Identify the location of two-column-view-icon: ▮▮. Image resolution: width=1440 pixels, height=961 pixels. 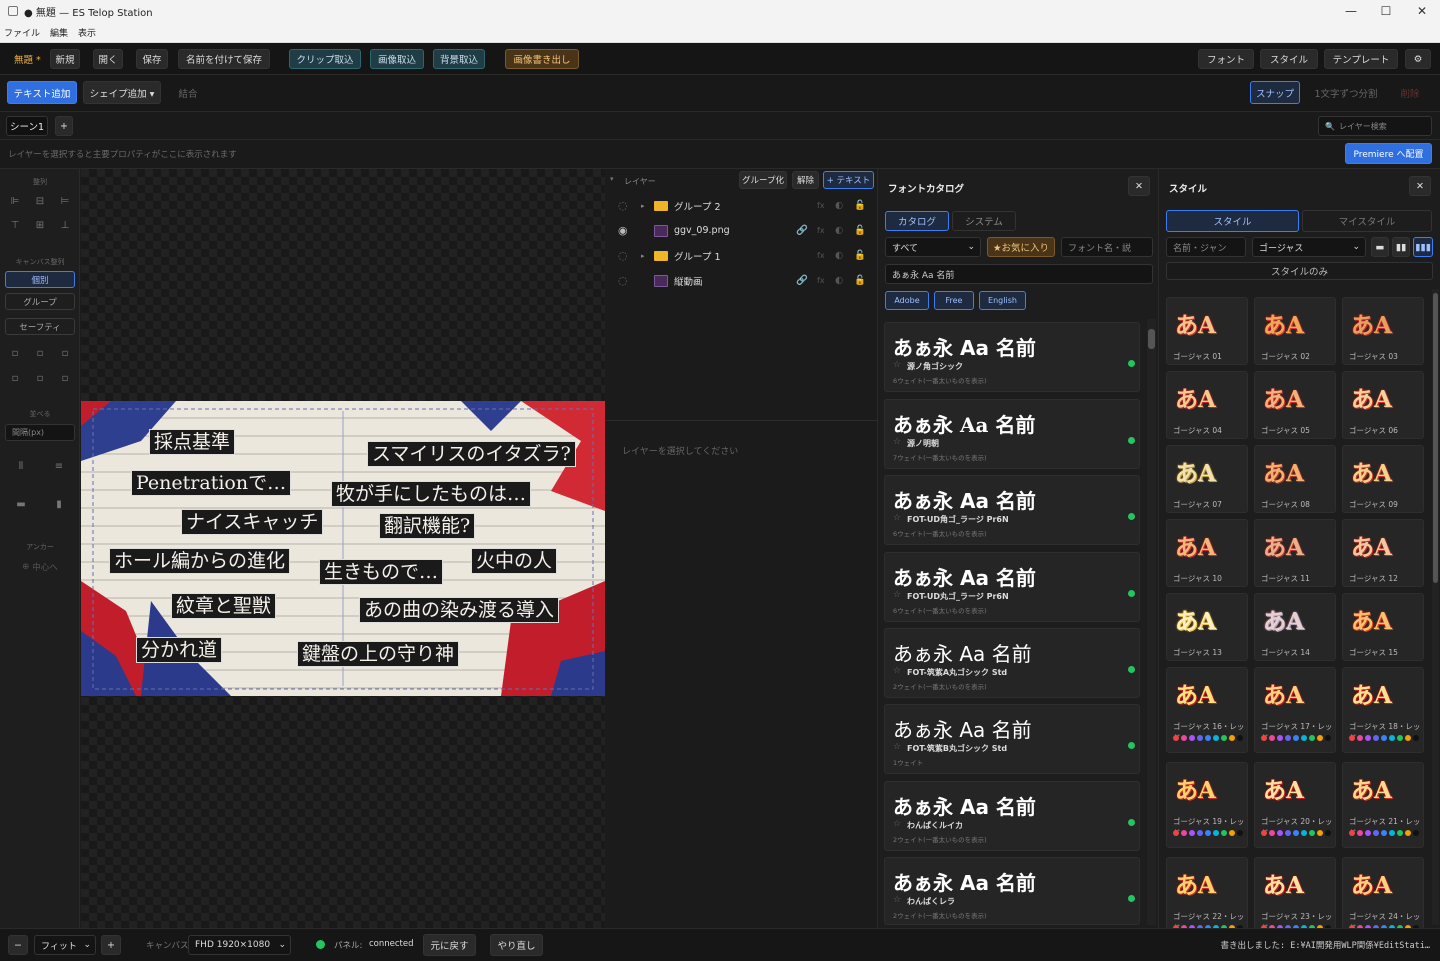
(1401, 247).